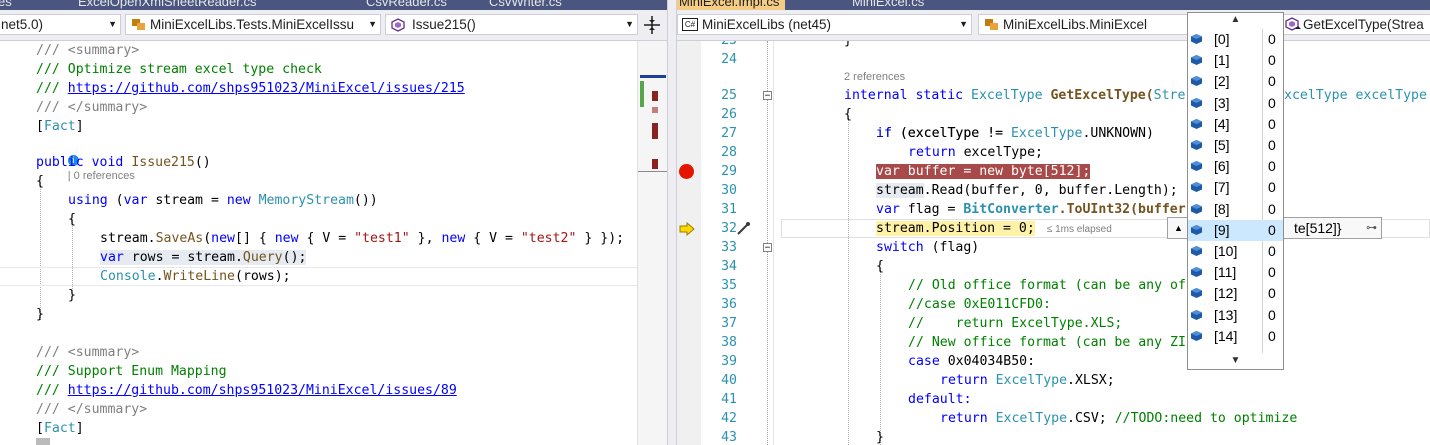 This screenshot has width=1430, height=445. I want to click on code-line: return excelType;, so click(975, 152).